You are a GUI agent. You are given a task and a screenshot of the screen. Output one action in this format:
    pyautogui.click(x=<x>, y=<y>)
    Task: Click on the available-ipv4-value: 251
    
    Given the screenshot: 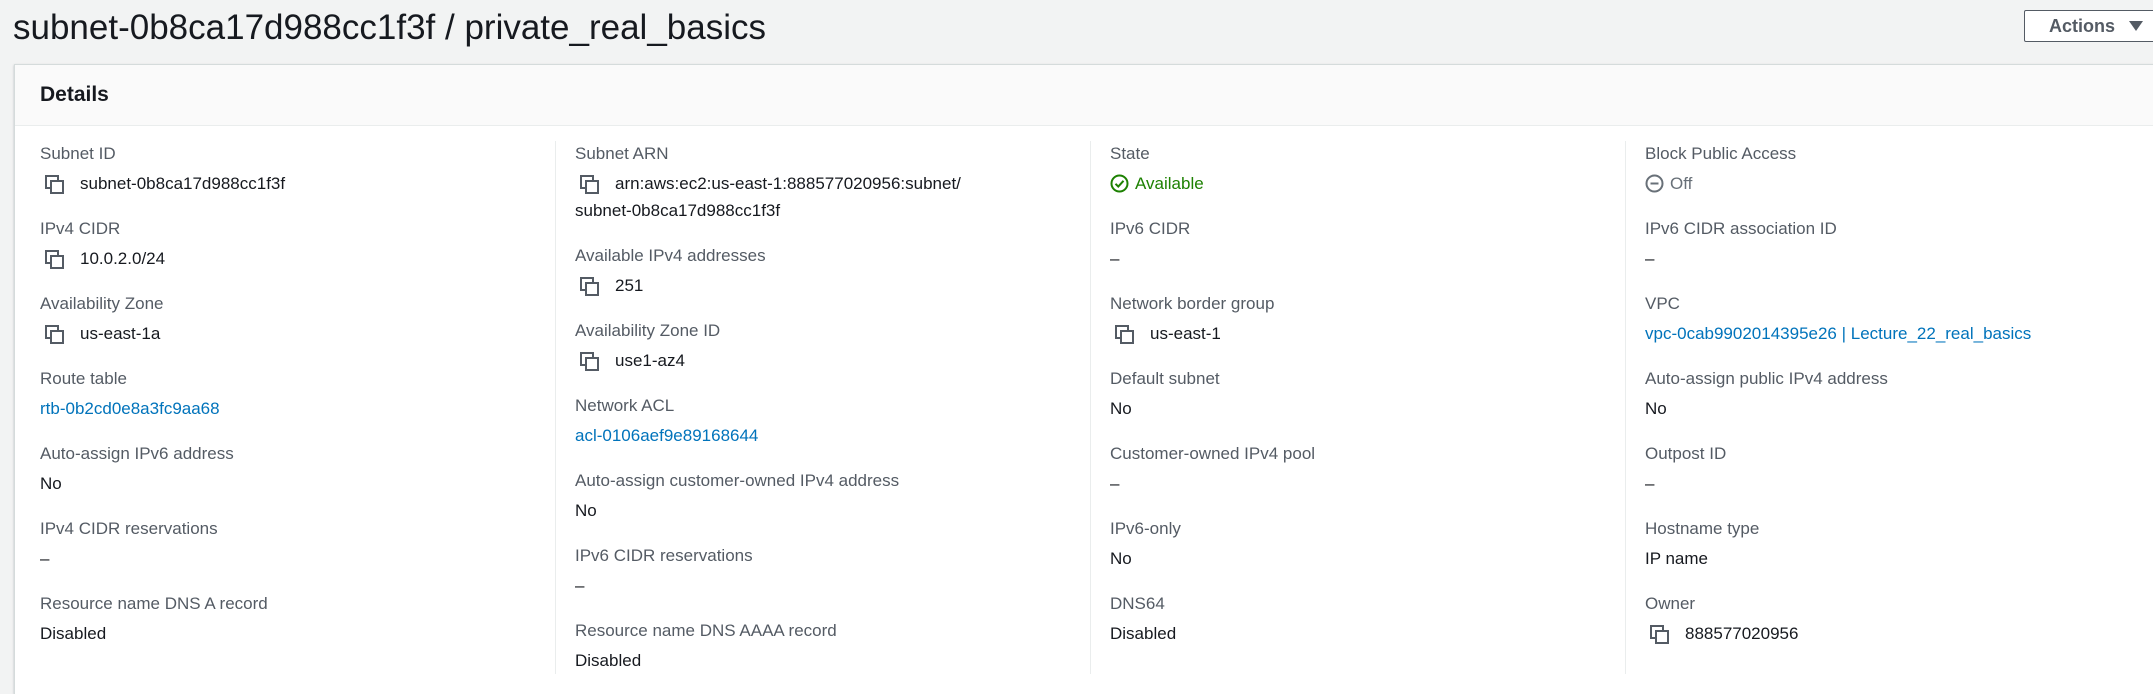 What is the action you would take?
    pyautogui.click(x=629, y=285)
    